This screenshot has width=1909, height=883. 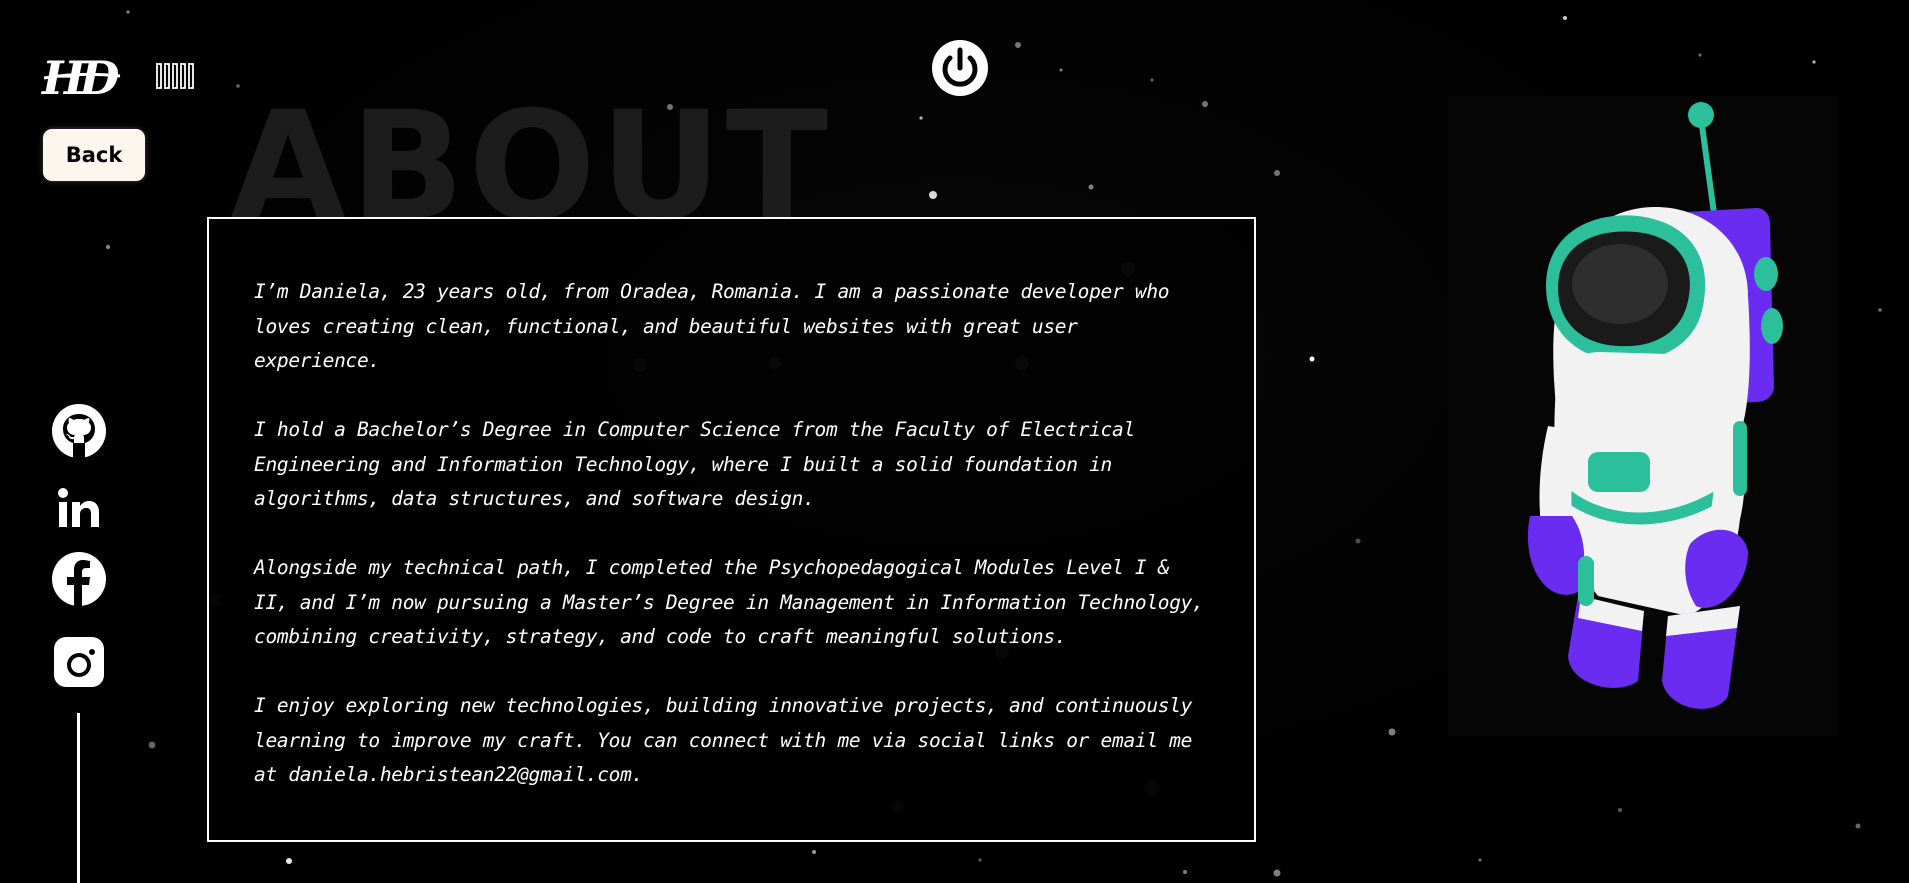 I want to click on back-button: Back, so click(x=94, y=155).